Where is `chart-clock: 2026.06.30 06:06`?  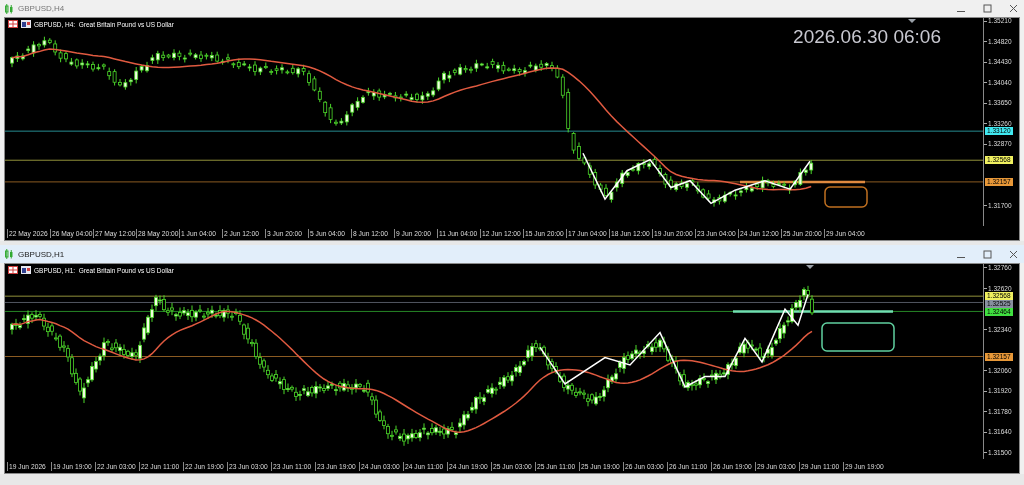
chart-clock: 2026.06.30 06:06 is located at coordinates (867, 37).